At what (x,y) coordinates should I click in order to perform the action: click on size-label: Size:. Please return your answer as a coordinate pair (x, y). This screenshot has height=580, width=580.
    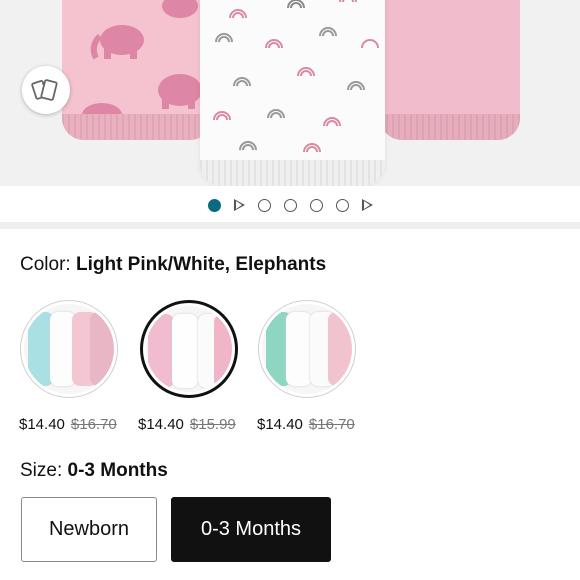
    Looking at the image, I should click on (41, 470).